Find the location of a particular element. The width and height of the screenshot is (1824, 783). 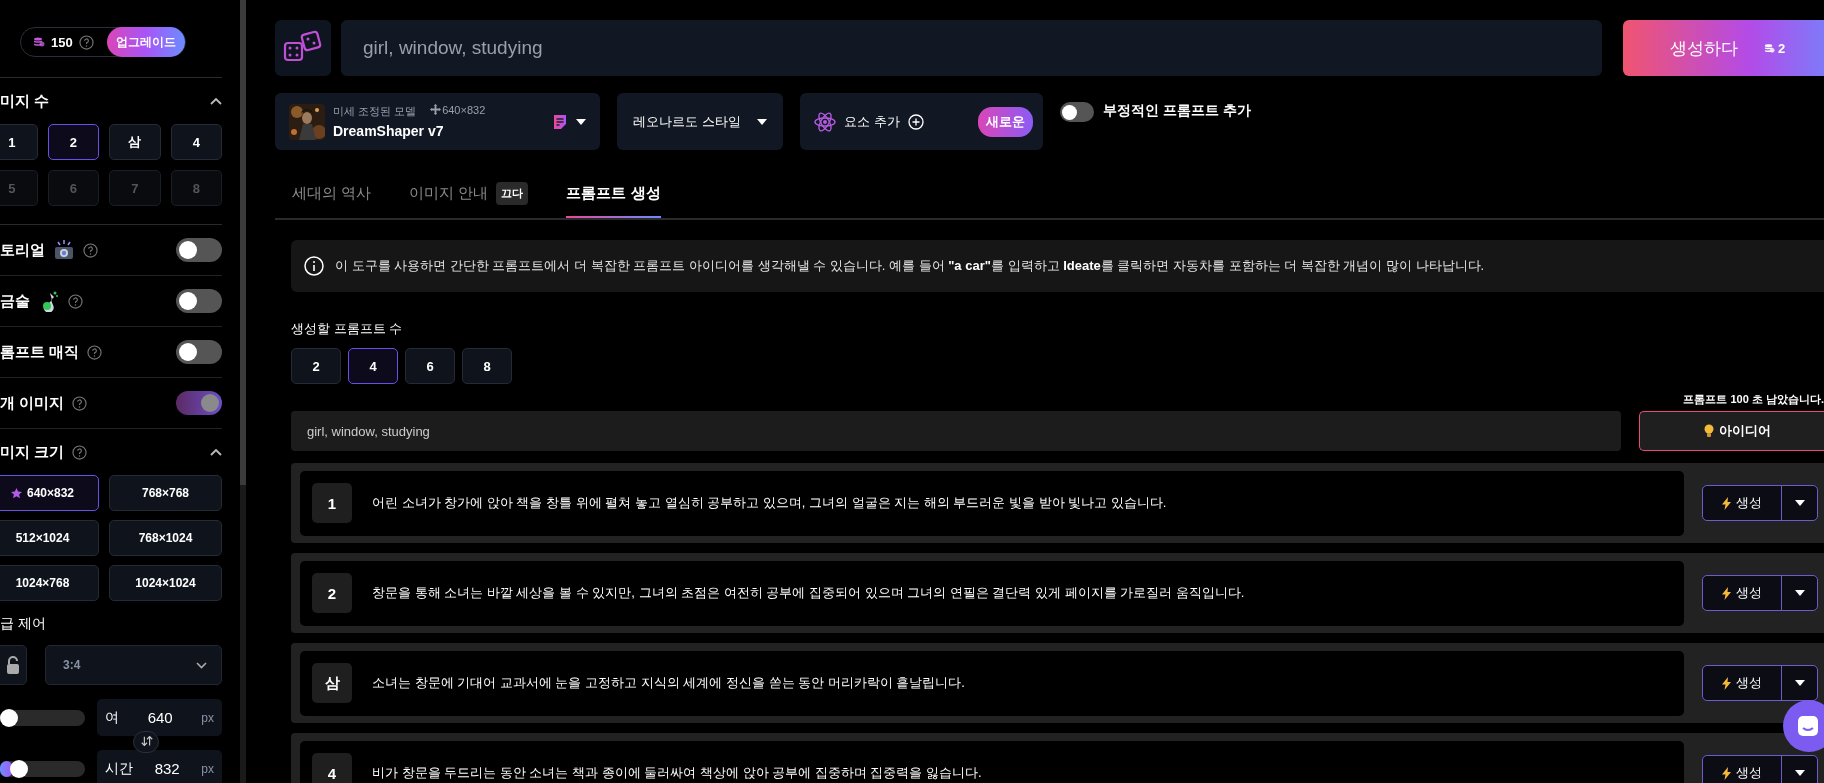

size-option: 640×832 is located at coordinates (49, 493).